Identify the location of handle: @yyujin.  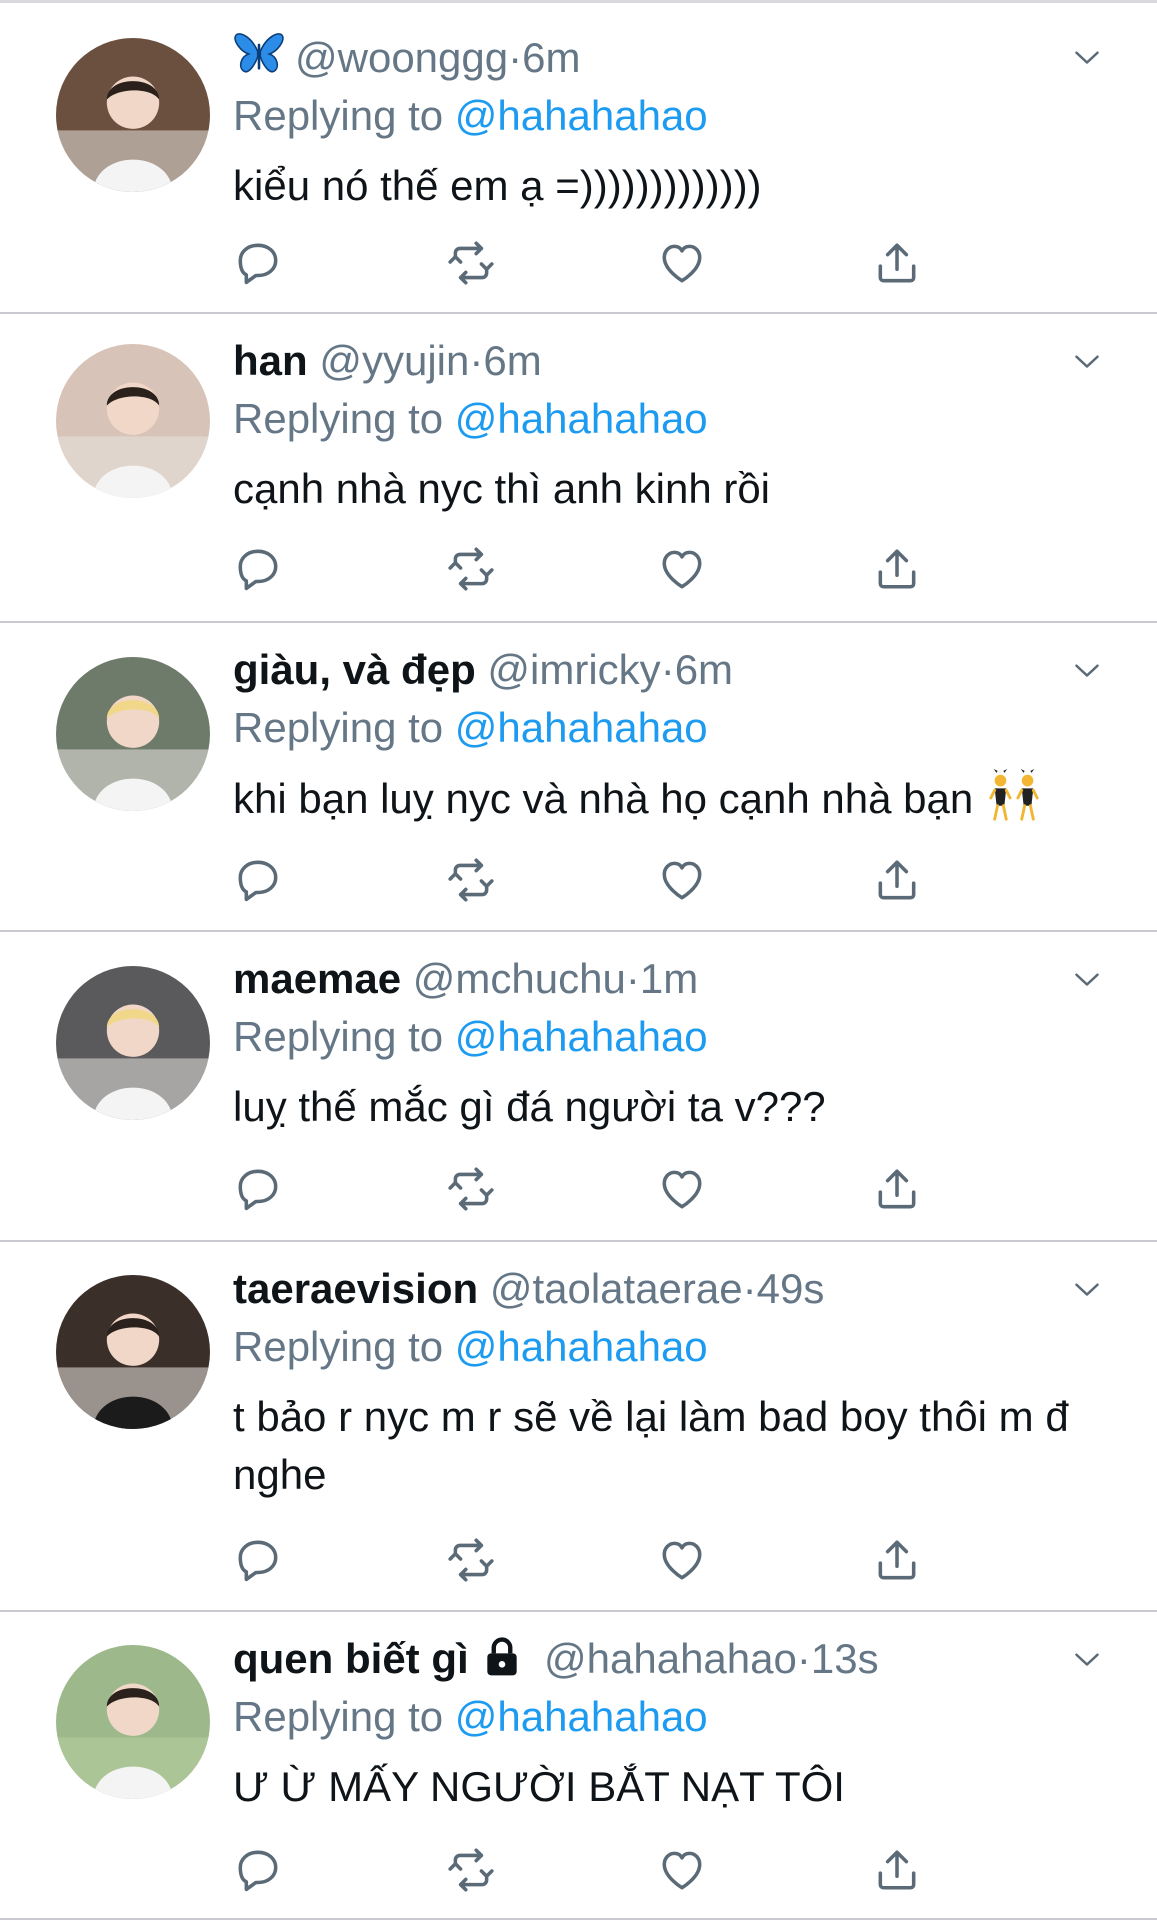
(394, 360).